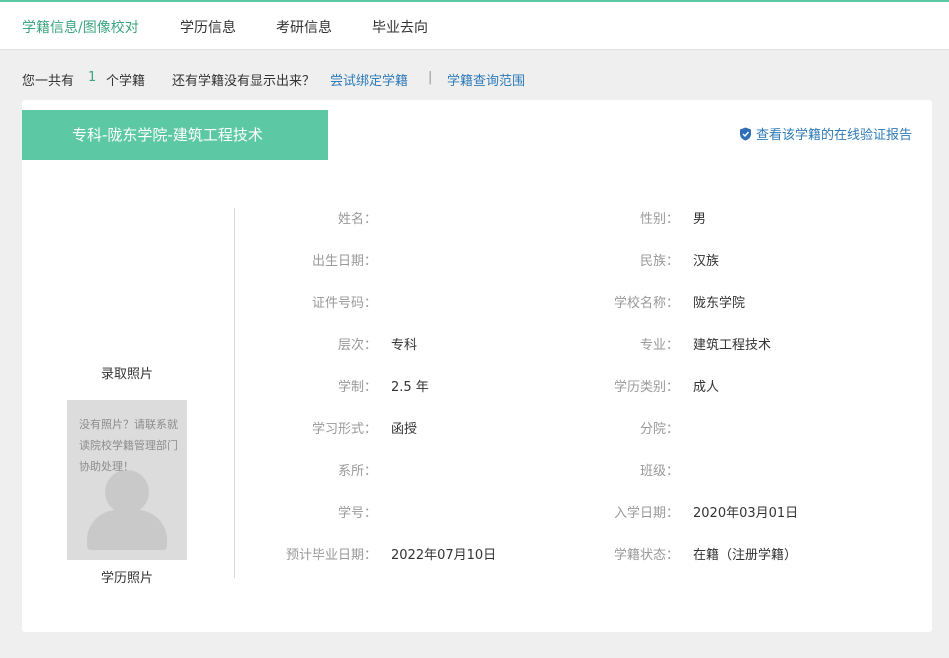  Describe the element at coordinates (659, 345) in the screenshot. I see `major-label: 专业：` at that location.